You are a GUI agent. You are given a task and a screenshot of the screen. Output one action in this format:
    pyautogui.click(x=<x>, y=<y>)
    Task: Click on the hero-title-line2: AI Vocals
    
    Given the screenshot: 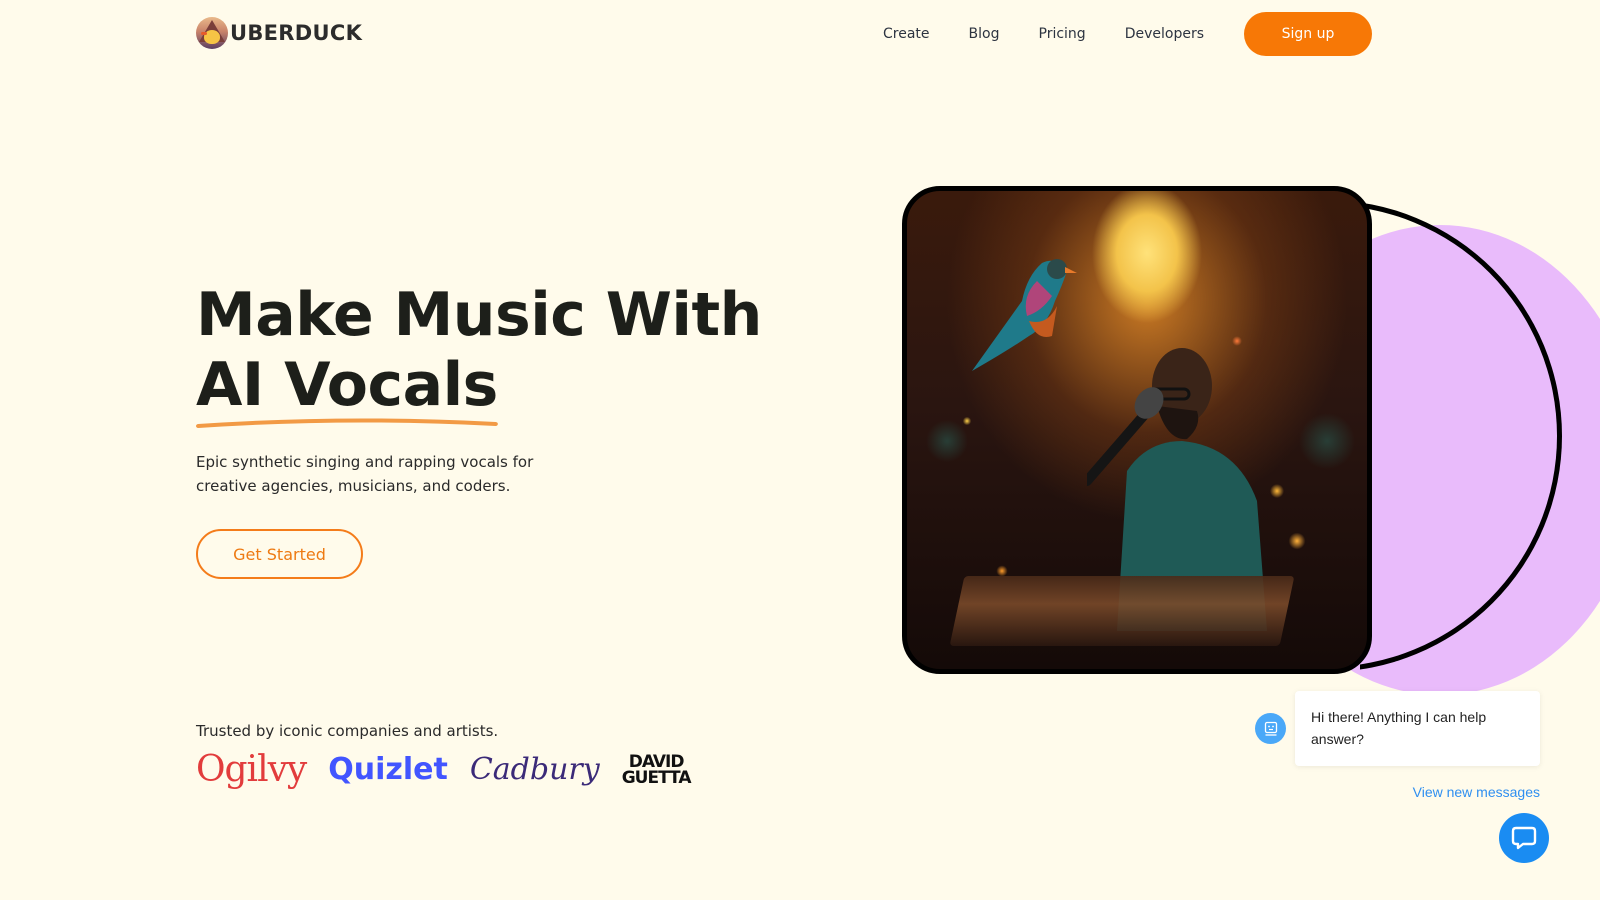 What is the action you would take?
    pyautogui.click(x=347, y=389)
    